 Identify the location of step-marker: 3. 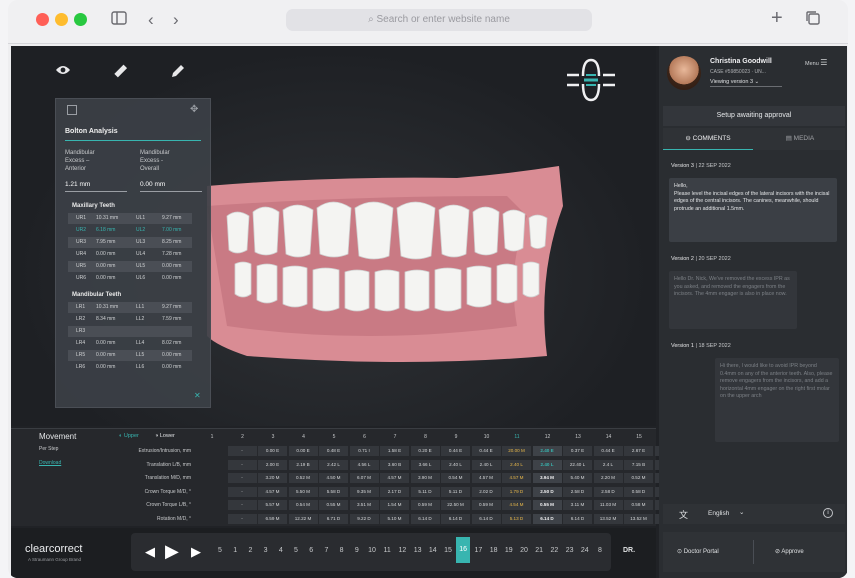
(266, 550).